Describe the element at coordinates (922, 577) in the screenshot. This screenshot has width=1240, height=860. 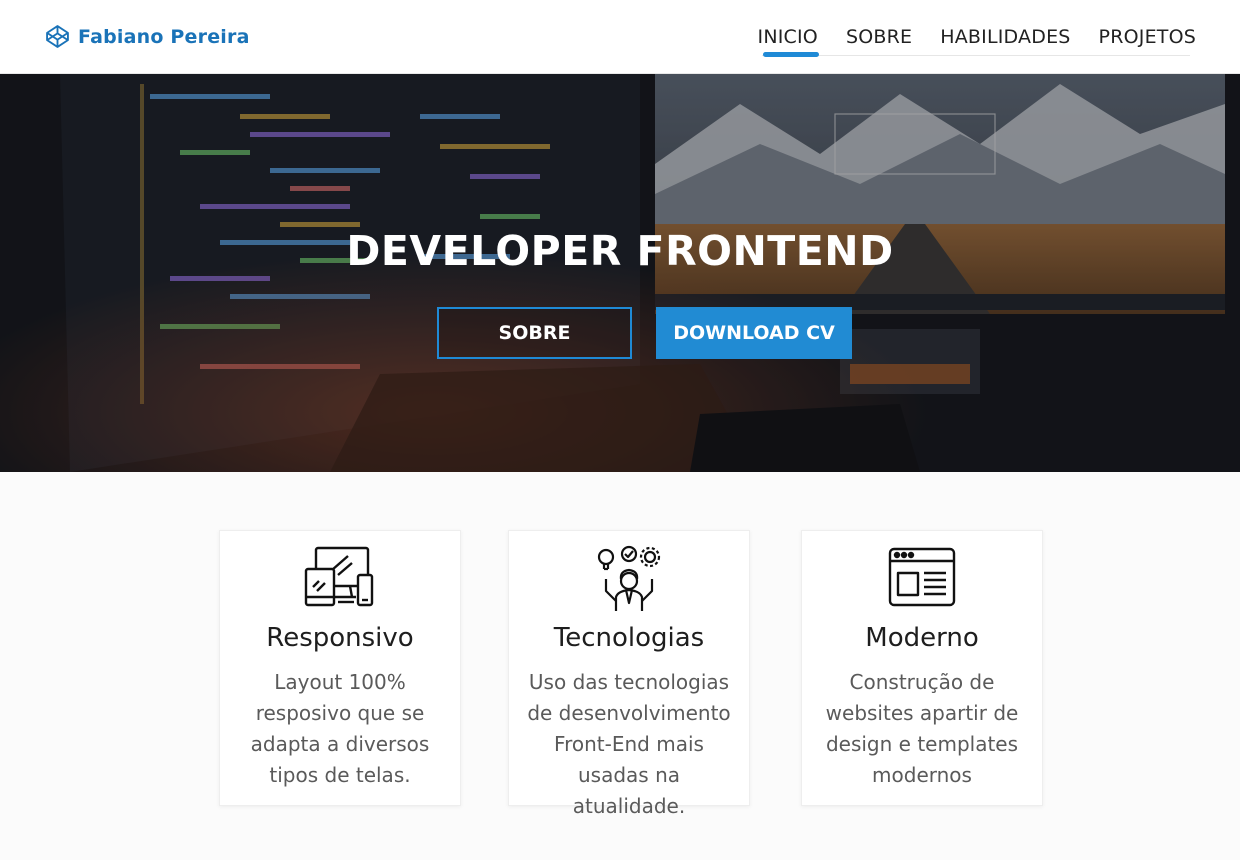
I see `browser-layout-icon` at that location.